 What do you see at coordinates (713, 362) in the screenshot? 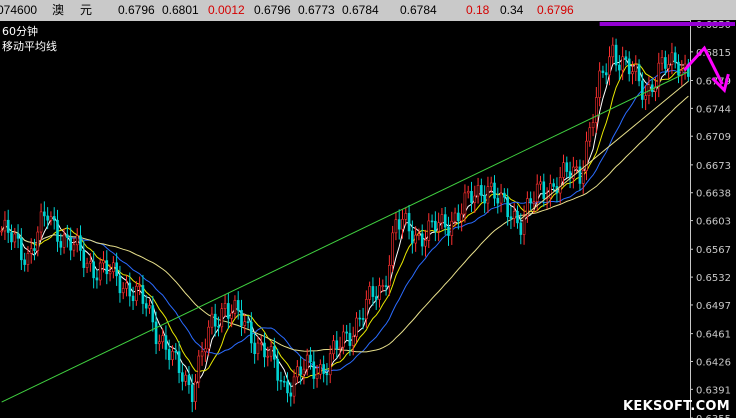
I see `y-tick-label-12: 0.6426` at bounding box center [713, 362].